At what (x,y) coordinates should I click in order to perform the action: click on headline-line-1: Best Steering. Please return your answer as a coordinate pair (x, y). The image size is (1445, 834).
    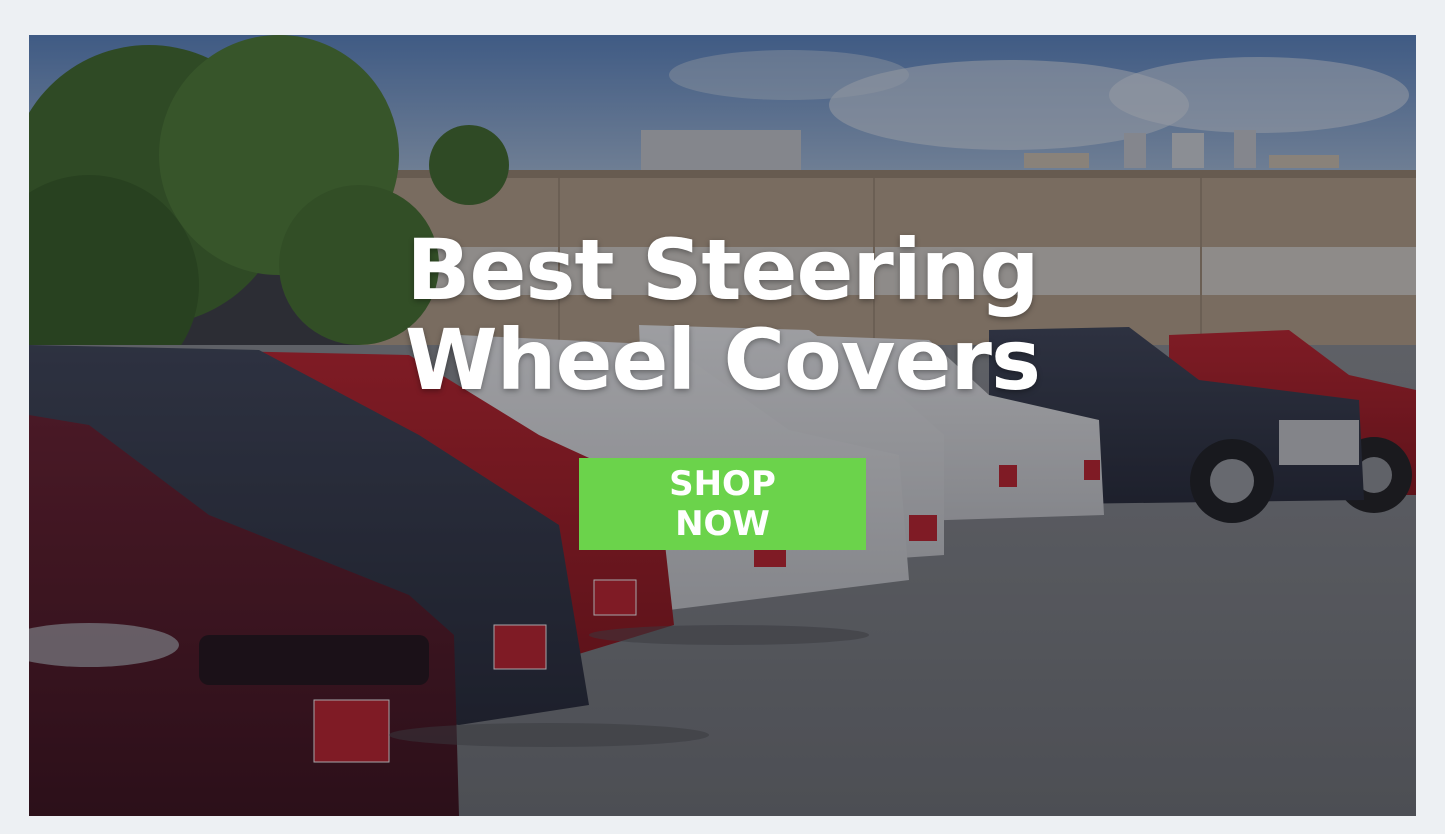
    Looking at the image, I should click on (722, 270).